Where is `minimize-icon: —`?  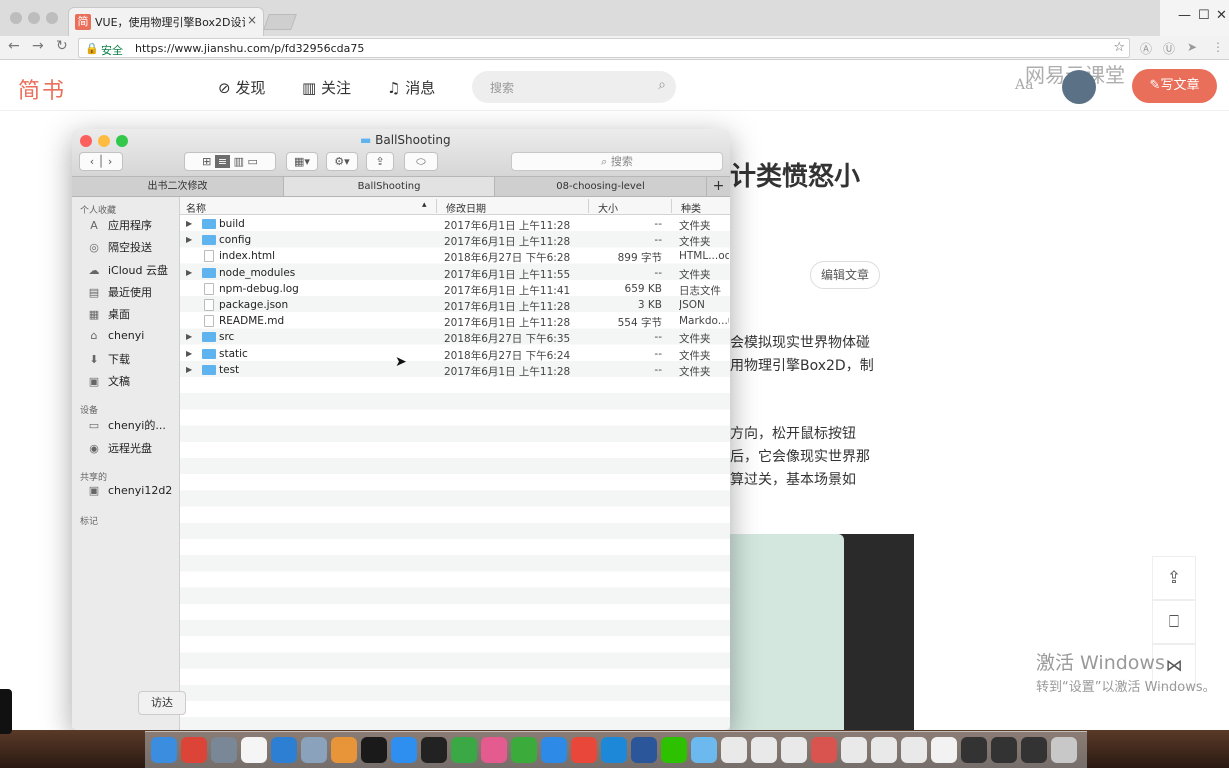
minimize-icon: — is located at coordinates (1184, 15).